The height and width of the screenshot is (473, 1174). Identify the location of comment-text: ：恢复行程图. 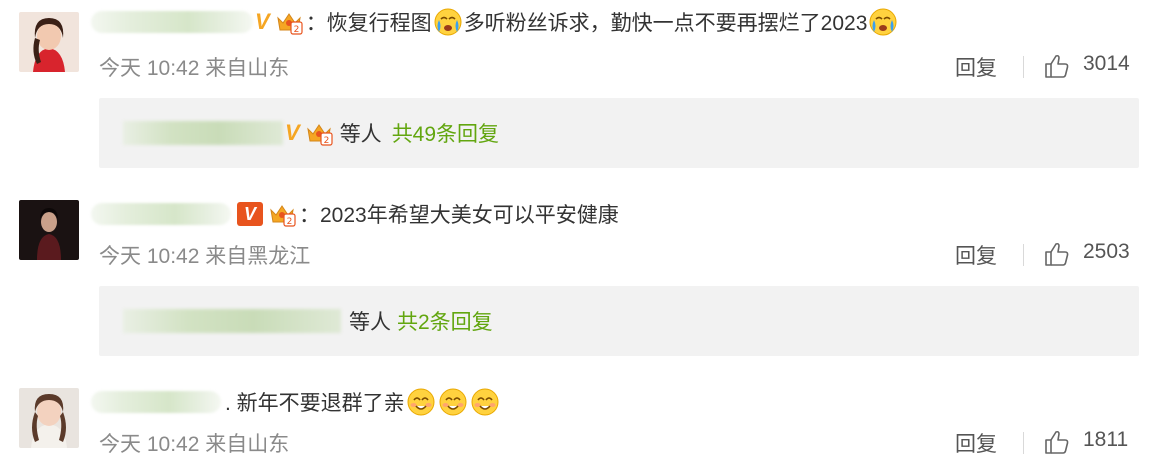
(368, 23).